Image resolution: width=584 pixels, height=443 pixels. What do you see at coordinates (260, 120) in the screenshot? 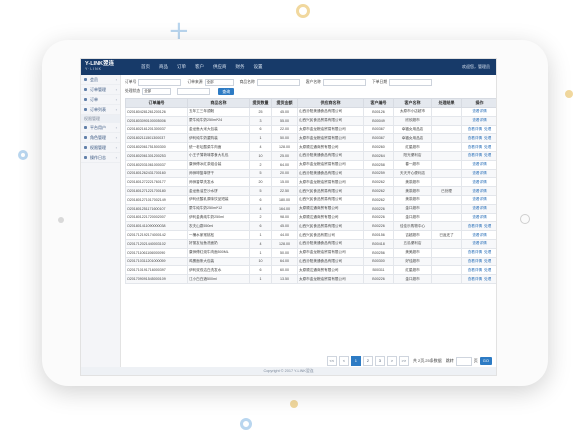
I see `table-cell: 3` at bounding box center [260, 120].